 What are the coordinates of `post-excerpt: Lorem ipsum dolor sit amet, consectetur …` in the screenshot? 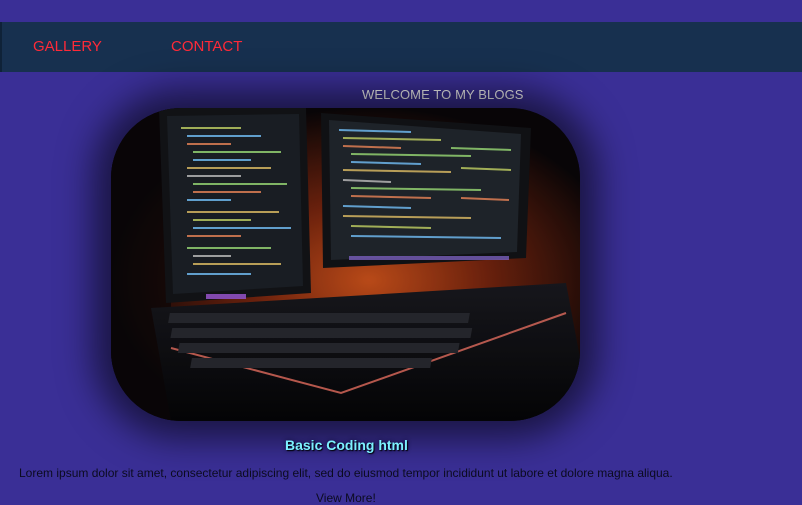 It's located at (346, 473).